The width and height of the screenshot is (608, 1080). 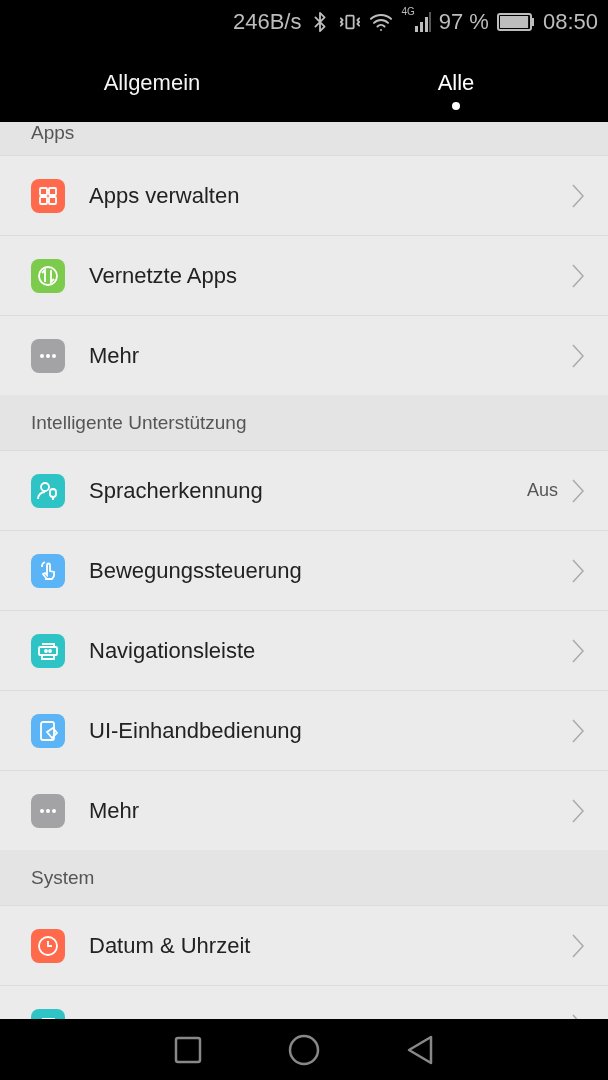 What do you see at coordinates (463, 22) in the screenshot?
I see `battery-percent: 97 %` at bounding box center [463, 22].